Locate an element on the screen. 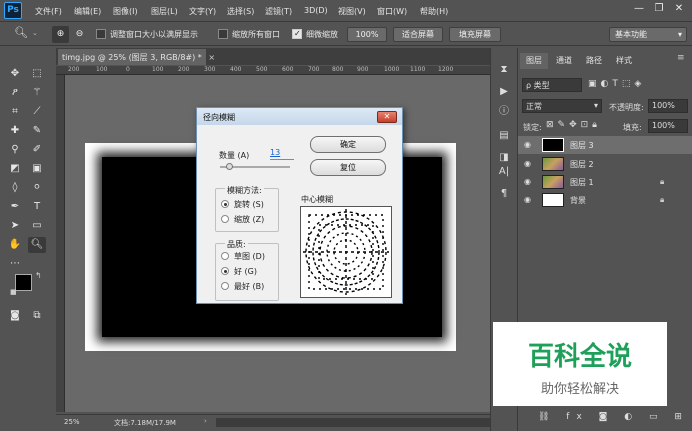 The height and width of the screenshot is (431, 692). more-tools-icon: ⋯ is located at coordinates (15, 264).